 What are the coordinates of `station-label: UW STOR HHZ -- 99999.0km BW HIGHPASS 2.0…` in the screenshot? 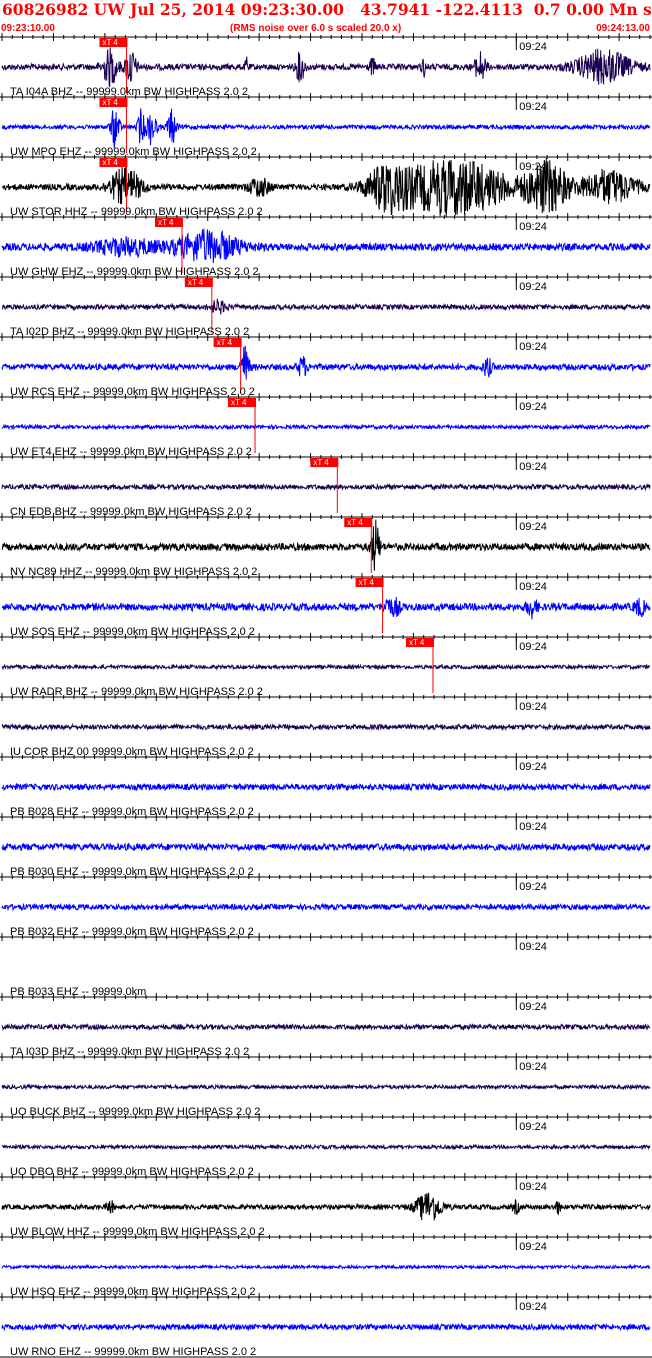 It's located at (136, 212).